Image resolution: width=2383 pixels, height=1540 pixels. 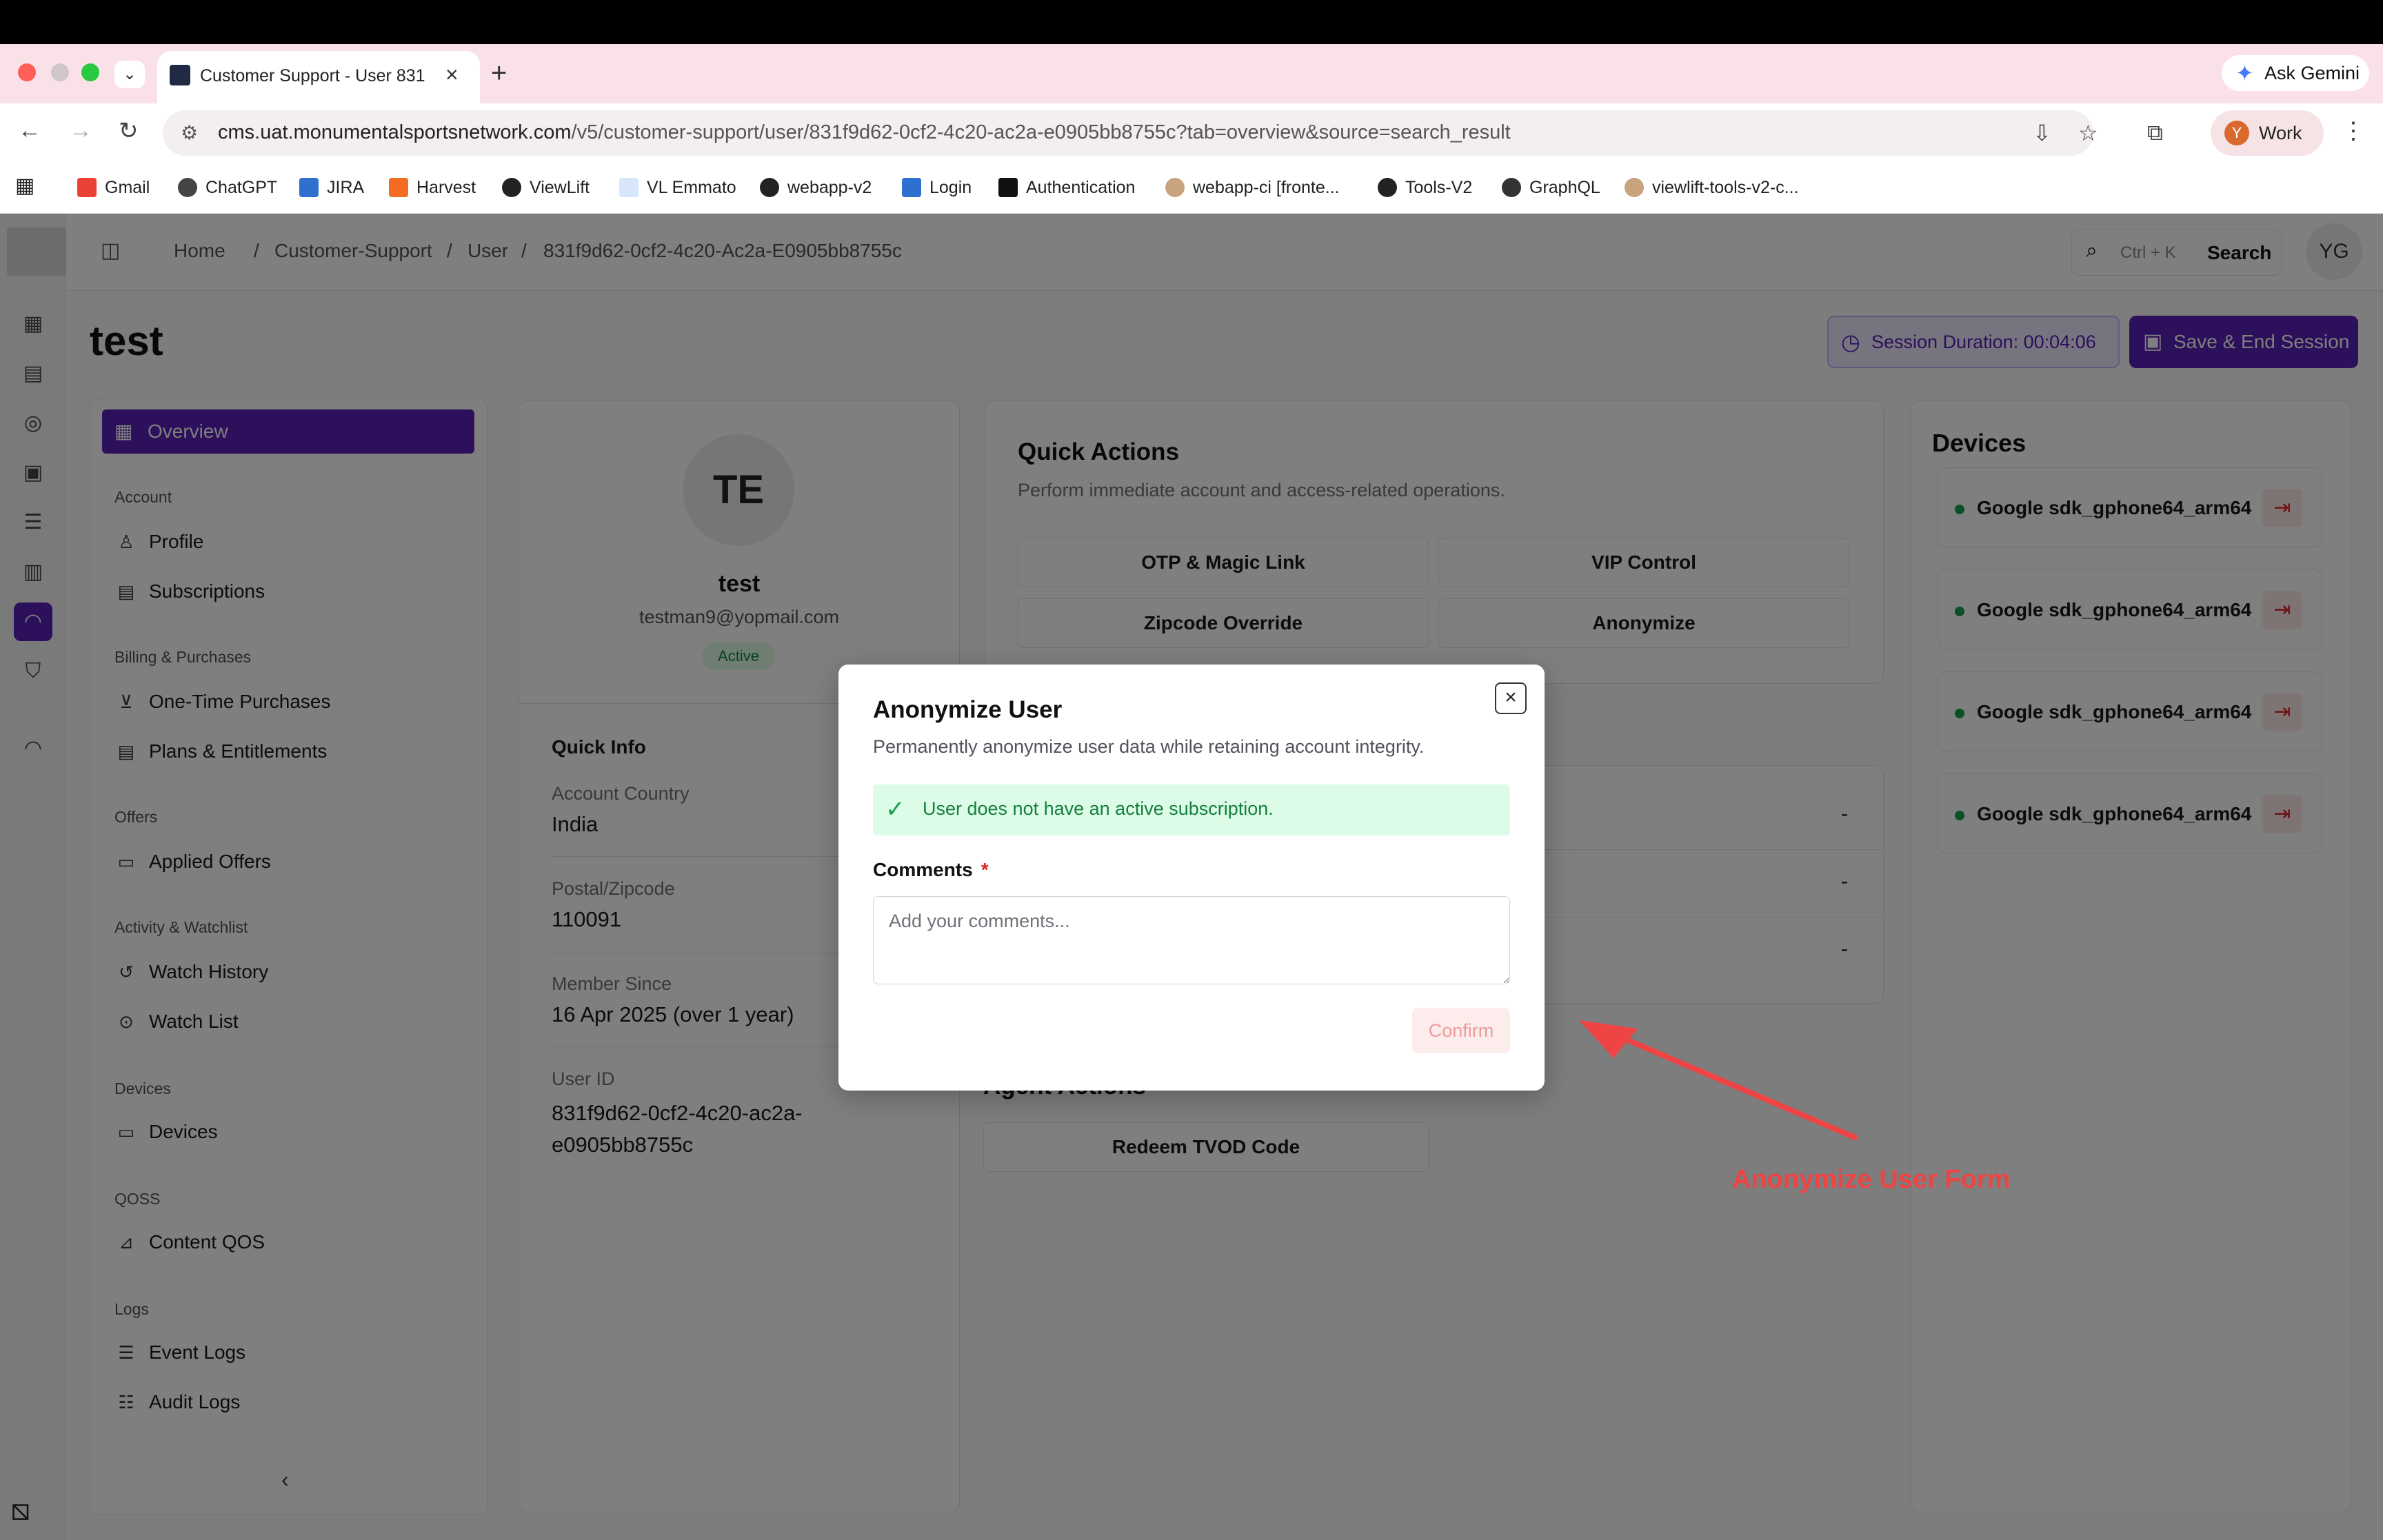 I want to click on browser-tab-active: Customer Support - User 831 ×, so click(x=318, y=77).